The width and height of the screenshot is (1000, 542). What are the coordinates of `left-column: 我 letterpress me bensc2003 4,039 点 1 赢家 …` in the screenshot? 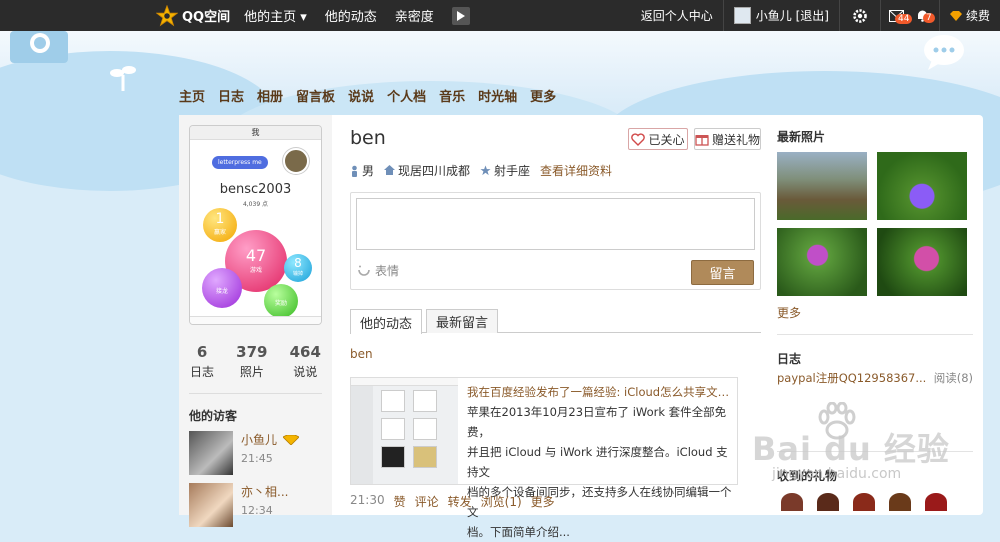 It's located at (255, 321).